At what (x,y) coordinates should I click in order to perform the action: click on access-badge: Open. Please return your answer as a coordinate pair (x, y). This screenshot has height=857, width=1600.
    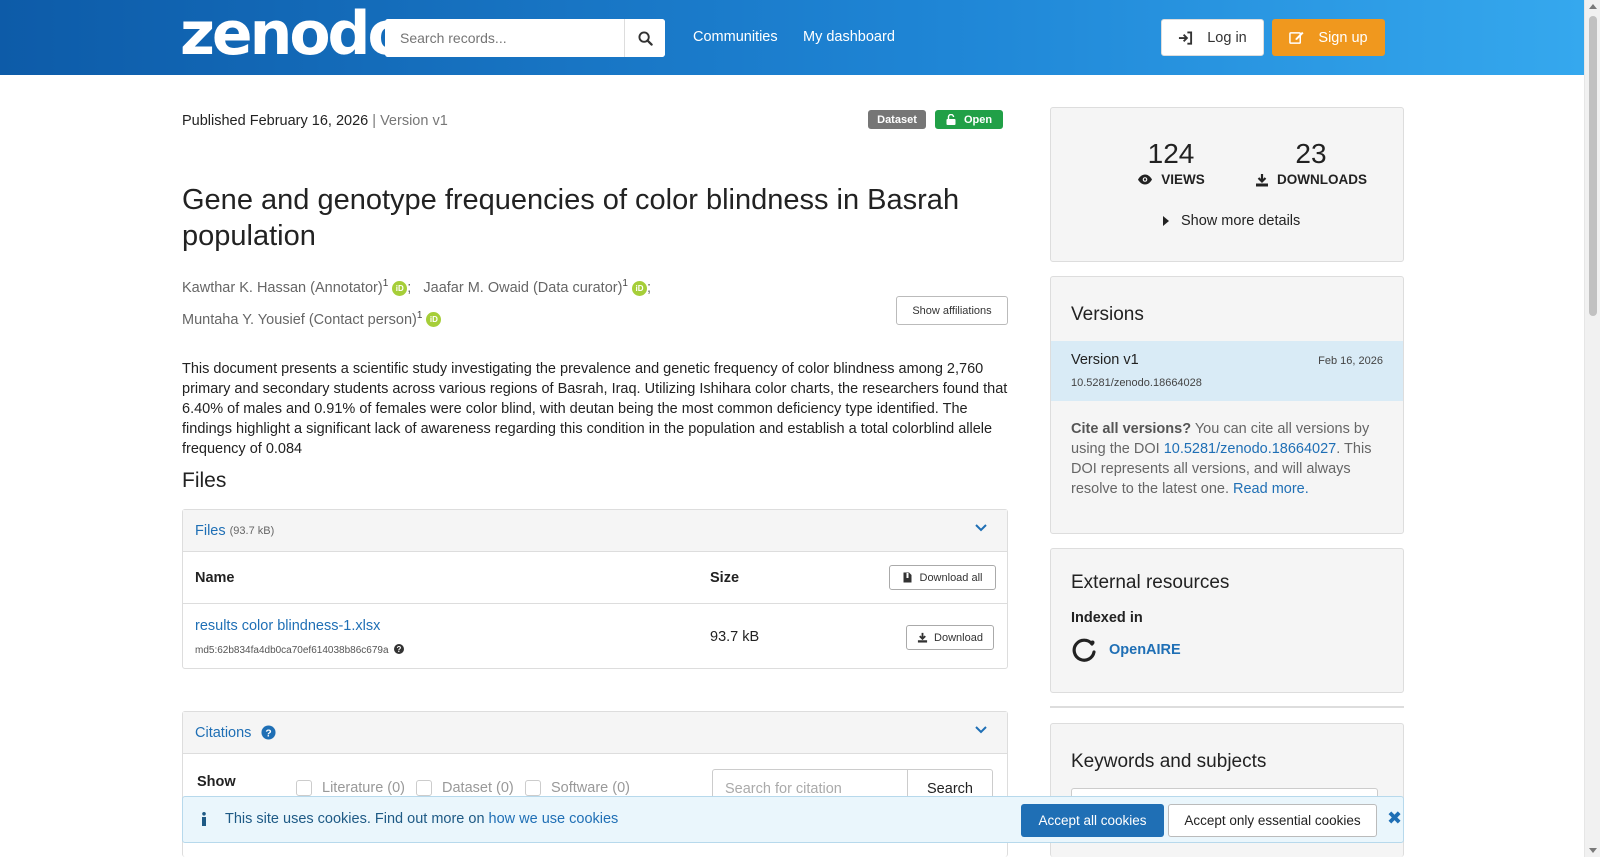
    Looking at the image, I should click on (969, 119).